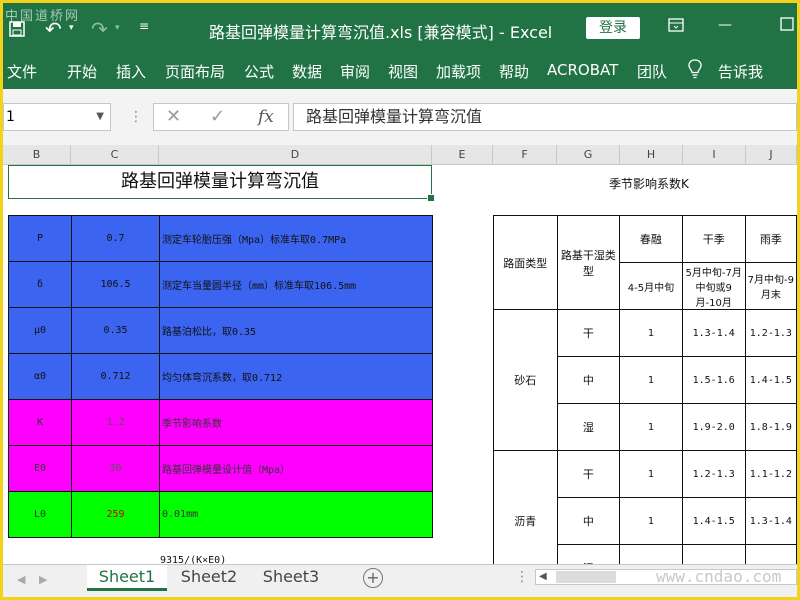 The image size is (800, 600). Describe the element at coordinates (770, 380) in the screenshot. I see `rainy-season-value-cell: 1.4-1.5` at that location.